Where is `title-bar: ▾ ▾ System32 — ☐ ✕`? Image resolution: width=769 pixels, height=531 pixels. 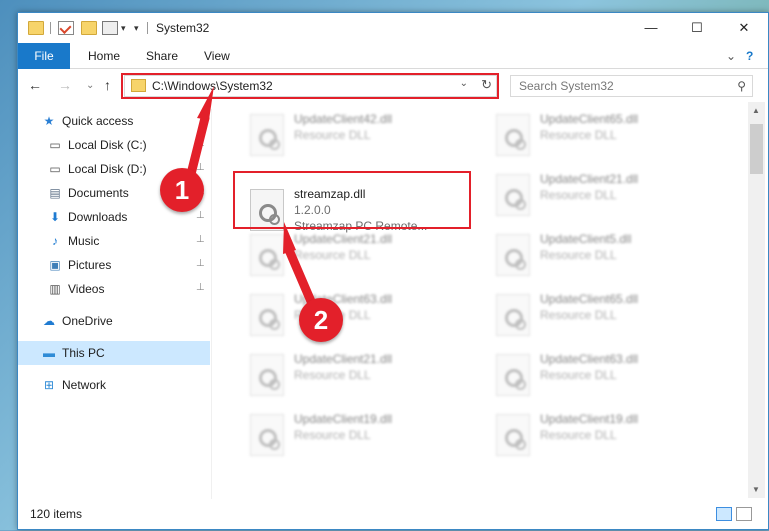 title-bar: ▾ ▾ System32 — ☐ ✕ is located at coordinates (393, 28).